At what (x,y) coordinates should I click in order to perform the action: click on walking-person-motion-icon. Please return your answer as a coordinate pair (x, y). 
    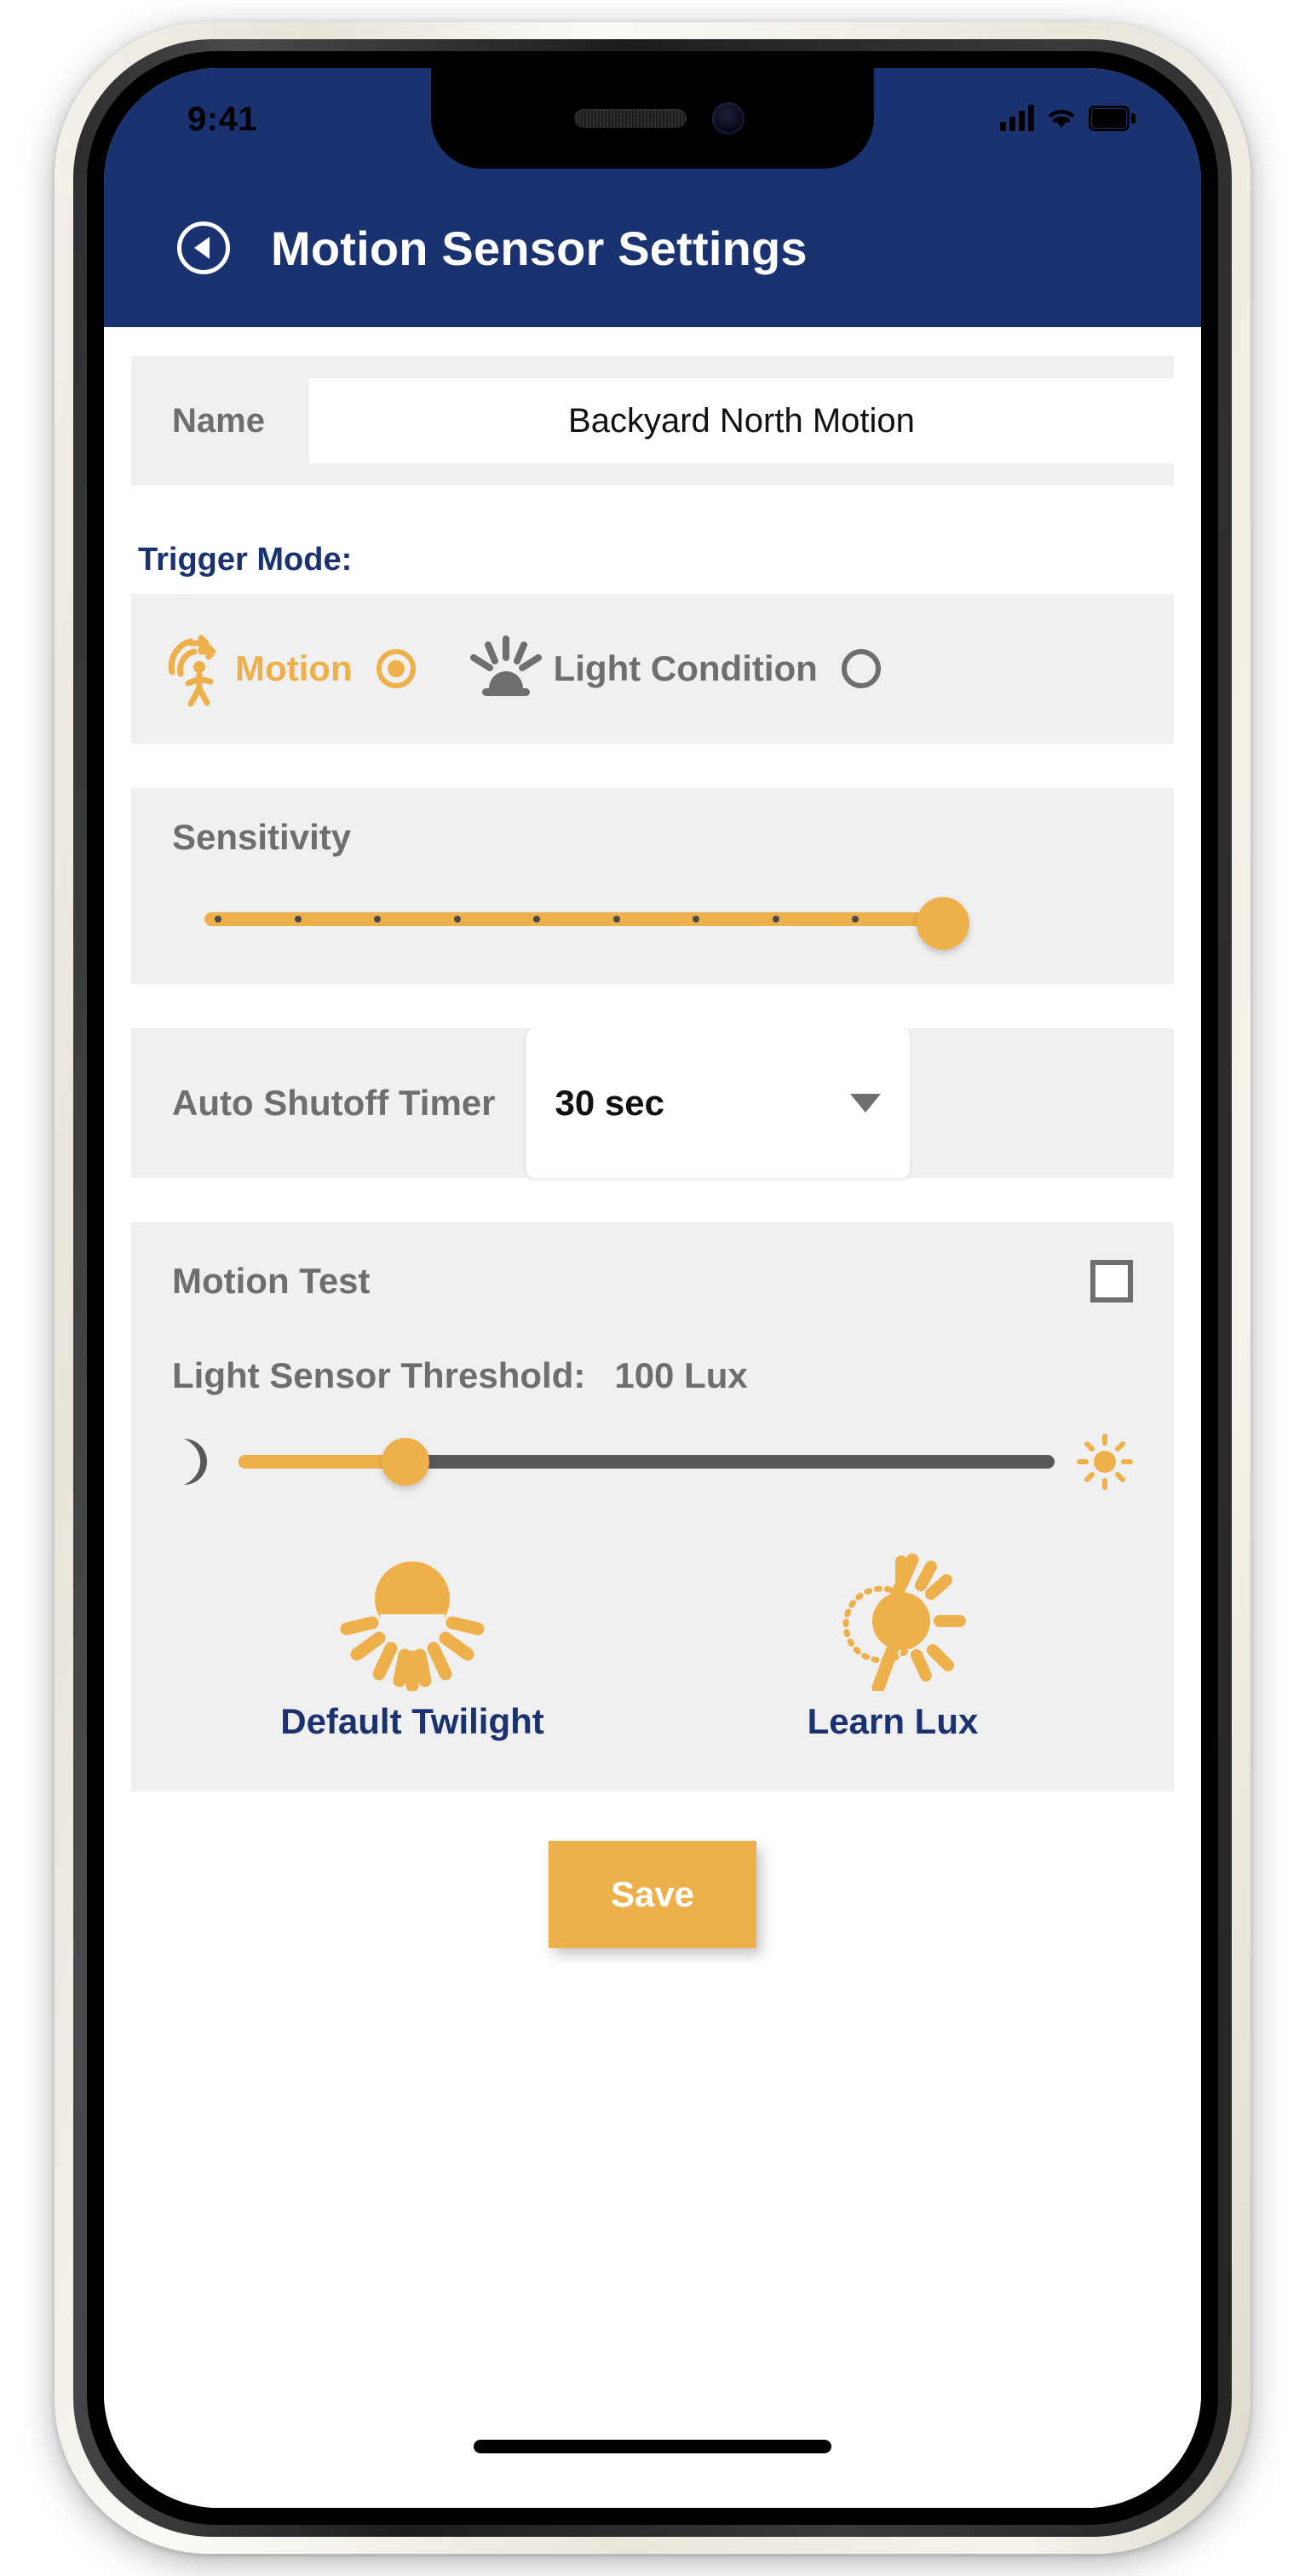
    Looking at the image, I should click on (192, 671).